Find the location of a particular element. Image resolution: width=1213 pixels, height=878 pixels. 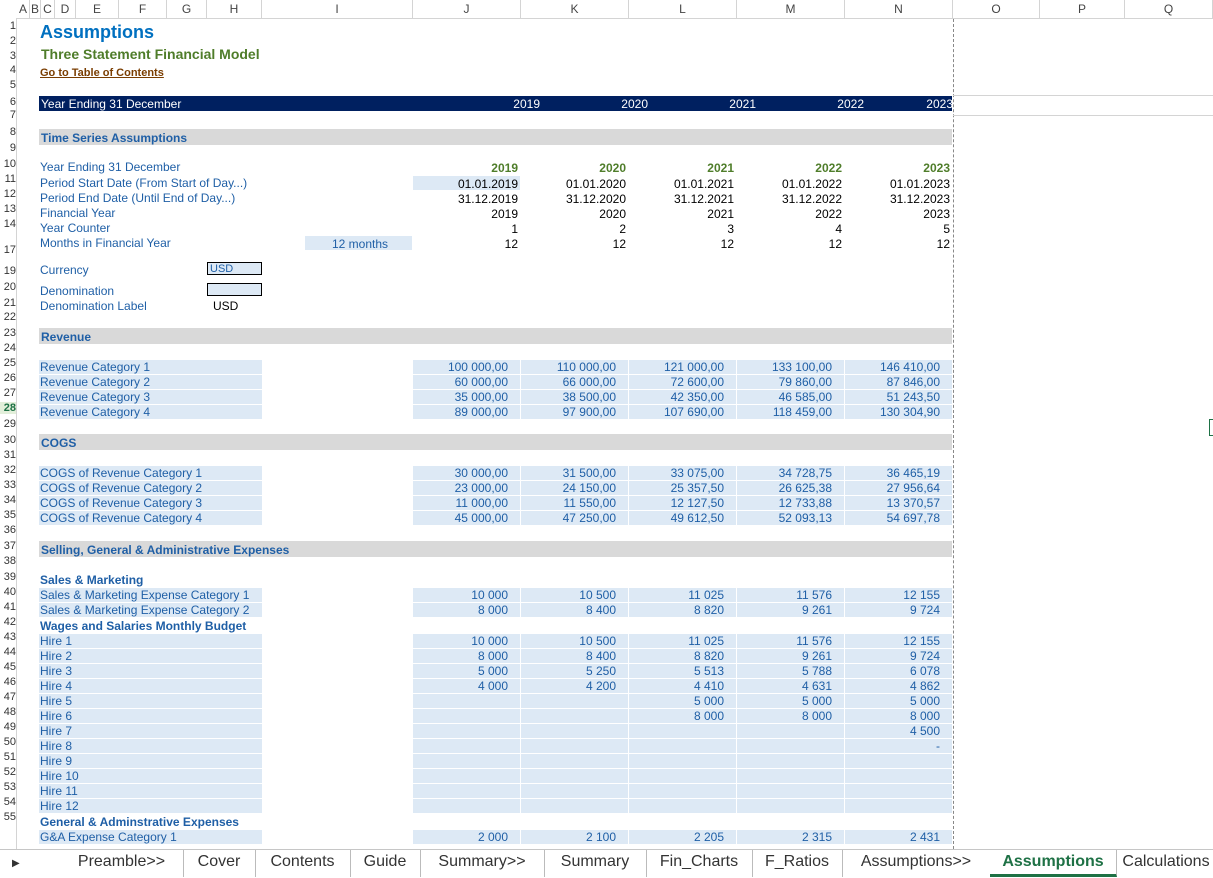

hire-row-value: 4 862 is located at coordinates (925, 686).